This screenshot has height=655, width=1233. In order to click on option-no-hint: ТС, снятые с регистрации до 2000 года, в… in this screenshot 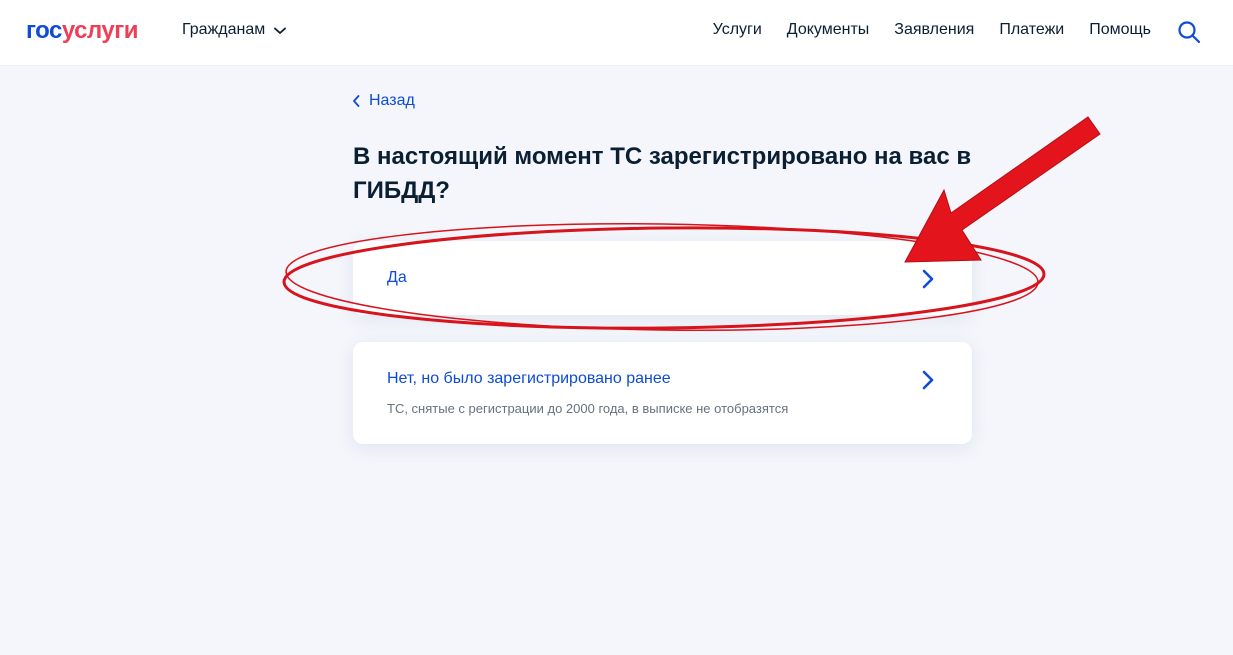, I will do `click(588, 408)`.